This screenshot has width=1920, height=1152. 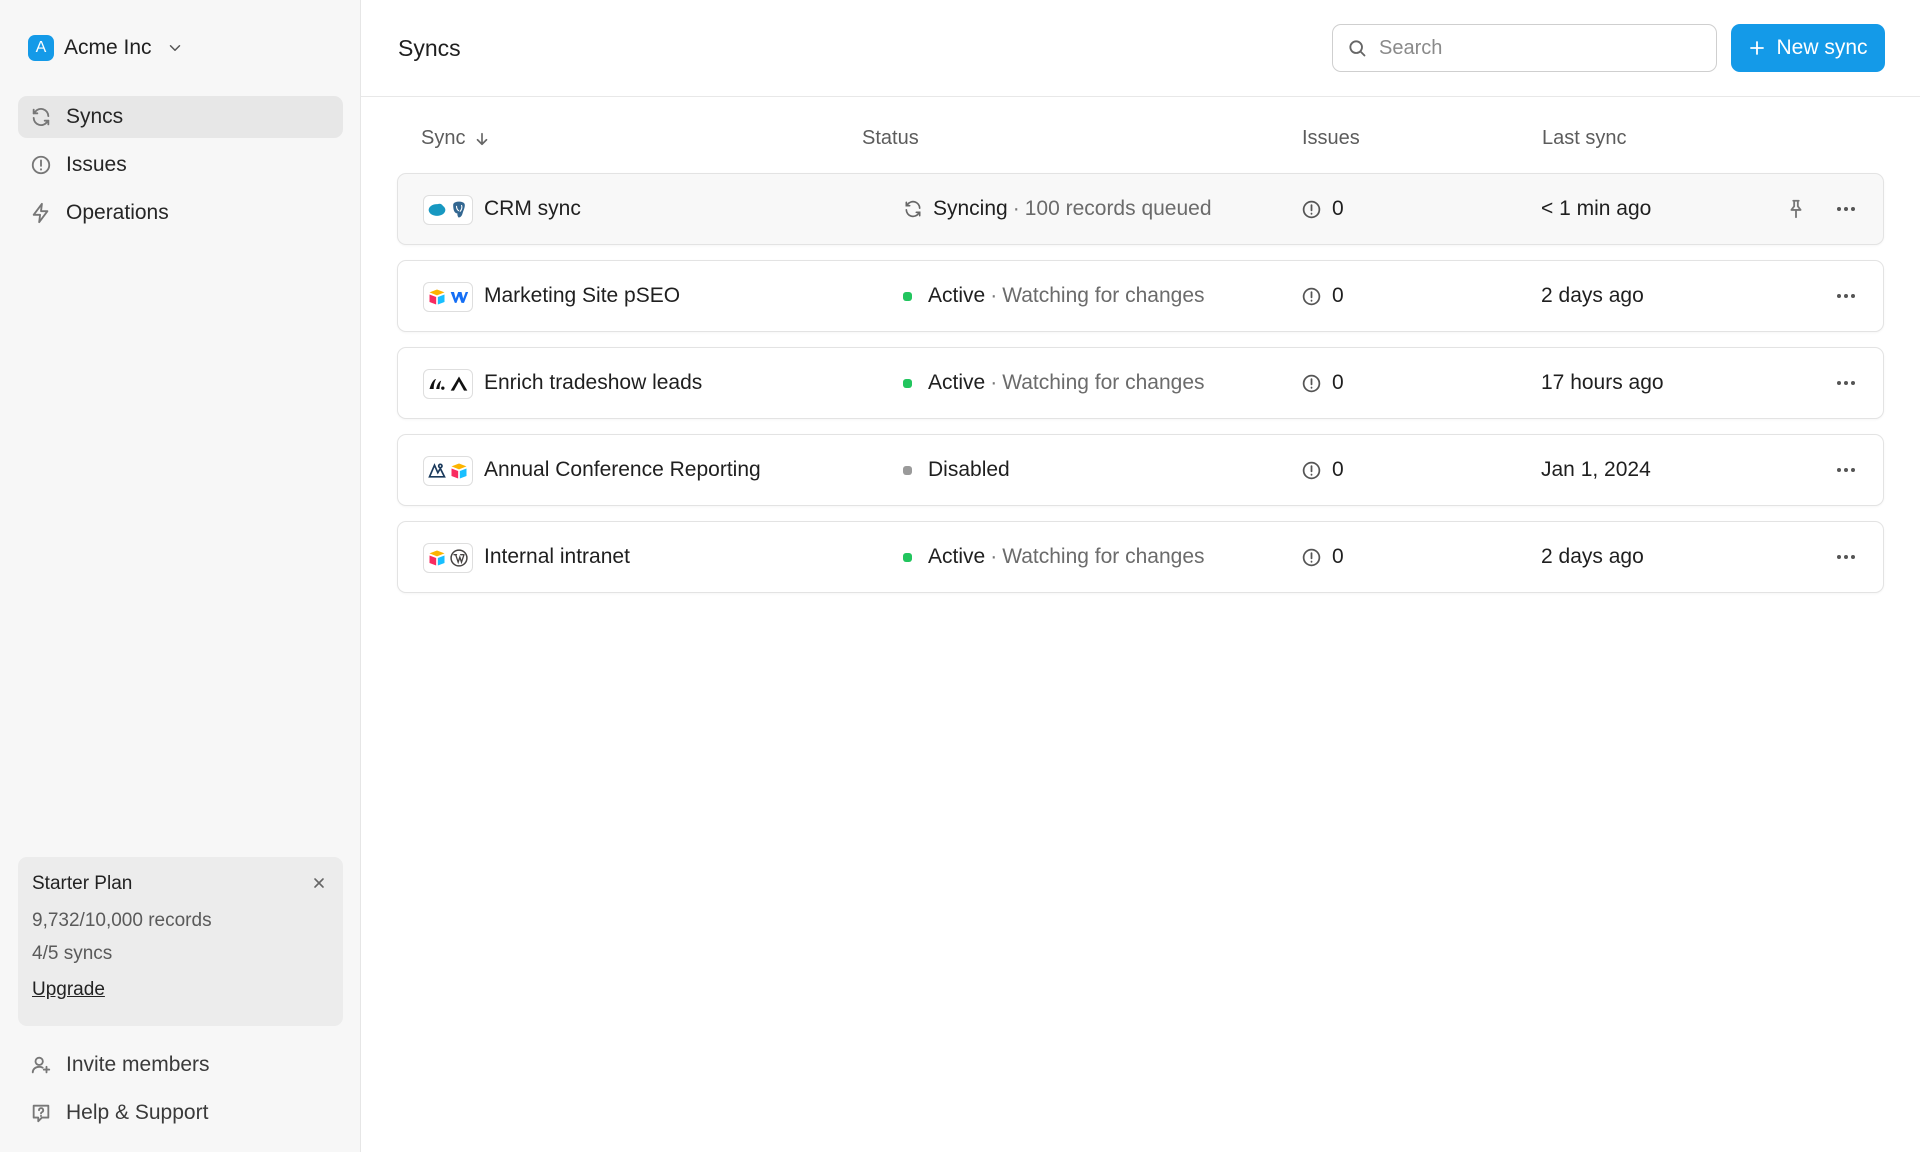 What do you see at coordinates (180, 213) in the screenshot?
I see `sidebar-item-operations: Operations` at bounding box center [180, 213].